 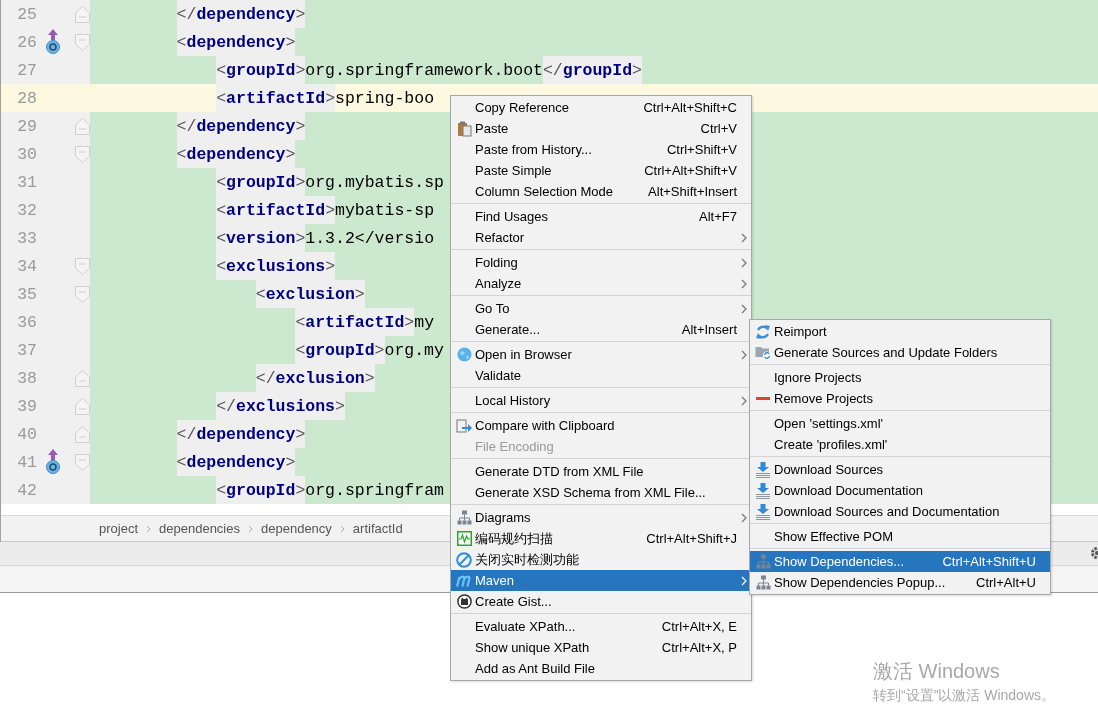 I want to click on code-line: <artifactId>my, so click(x=365, y=322).